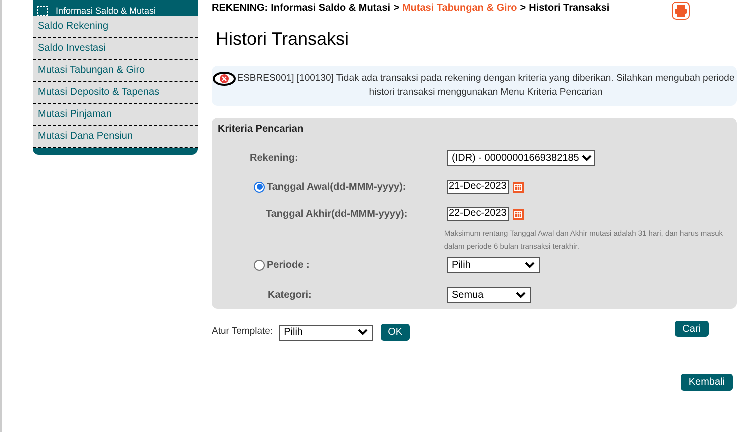 The height and width of the screenshot is (432, 755). What do you see at coordinates (706, 382) in the screenshot?
I see `back-button: Kembali` at bounding box center [706, 382].